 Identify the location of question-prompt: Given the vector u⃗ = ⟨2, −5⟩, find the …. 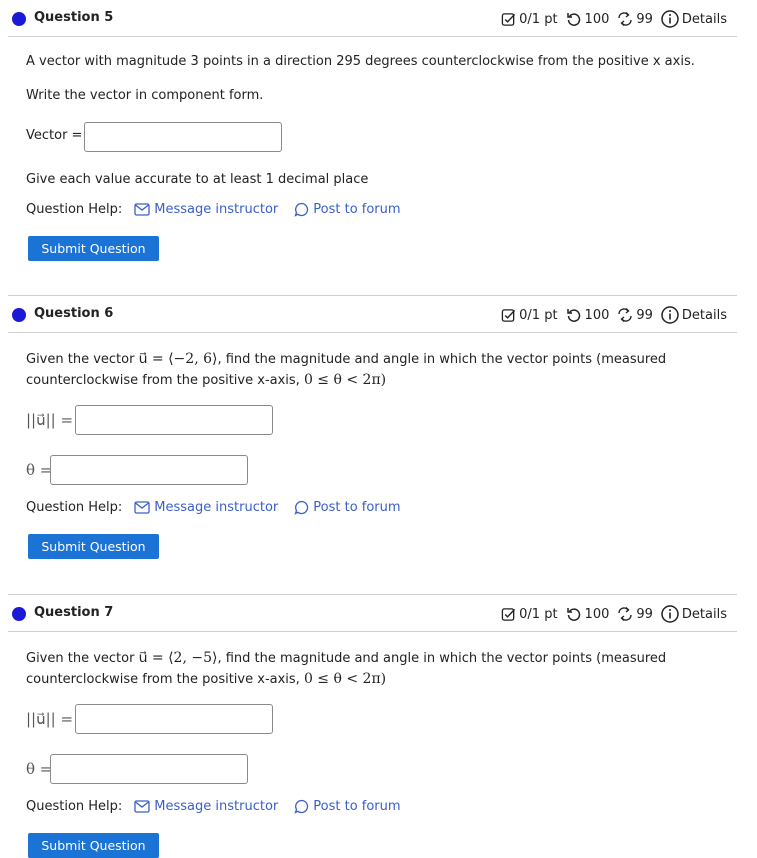
(346, 669).